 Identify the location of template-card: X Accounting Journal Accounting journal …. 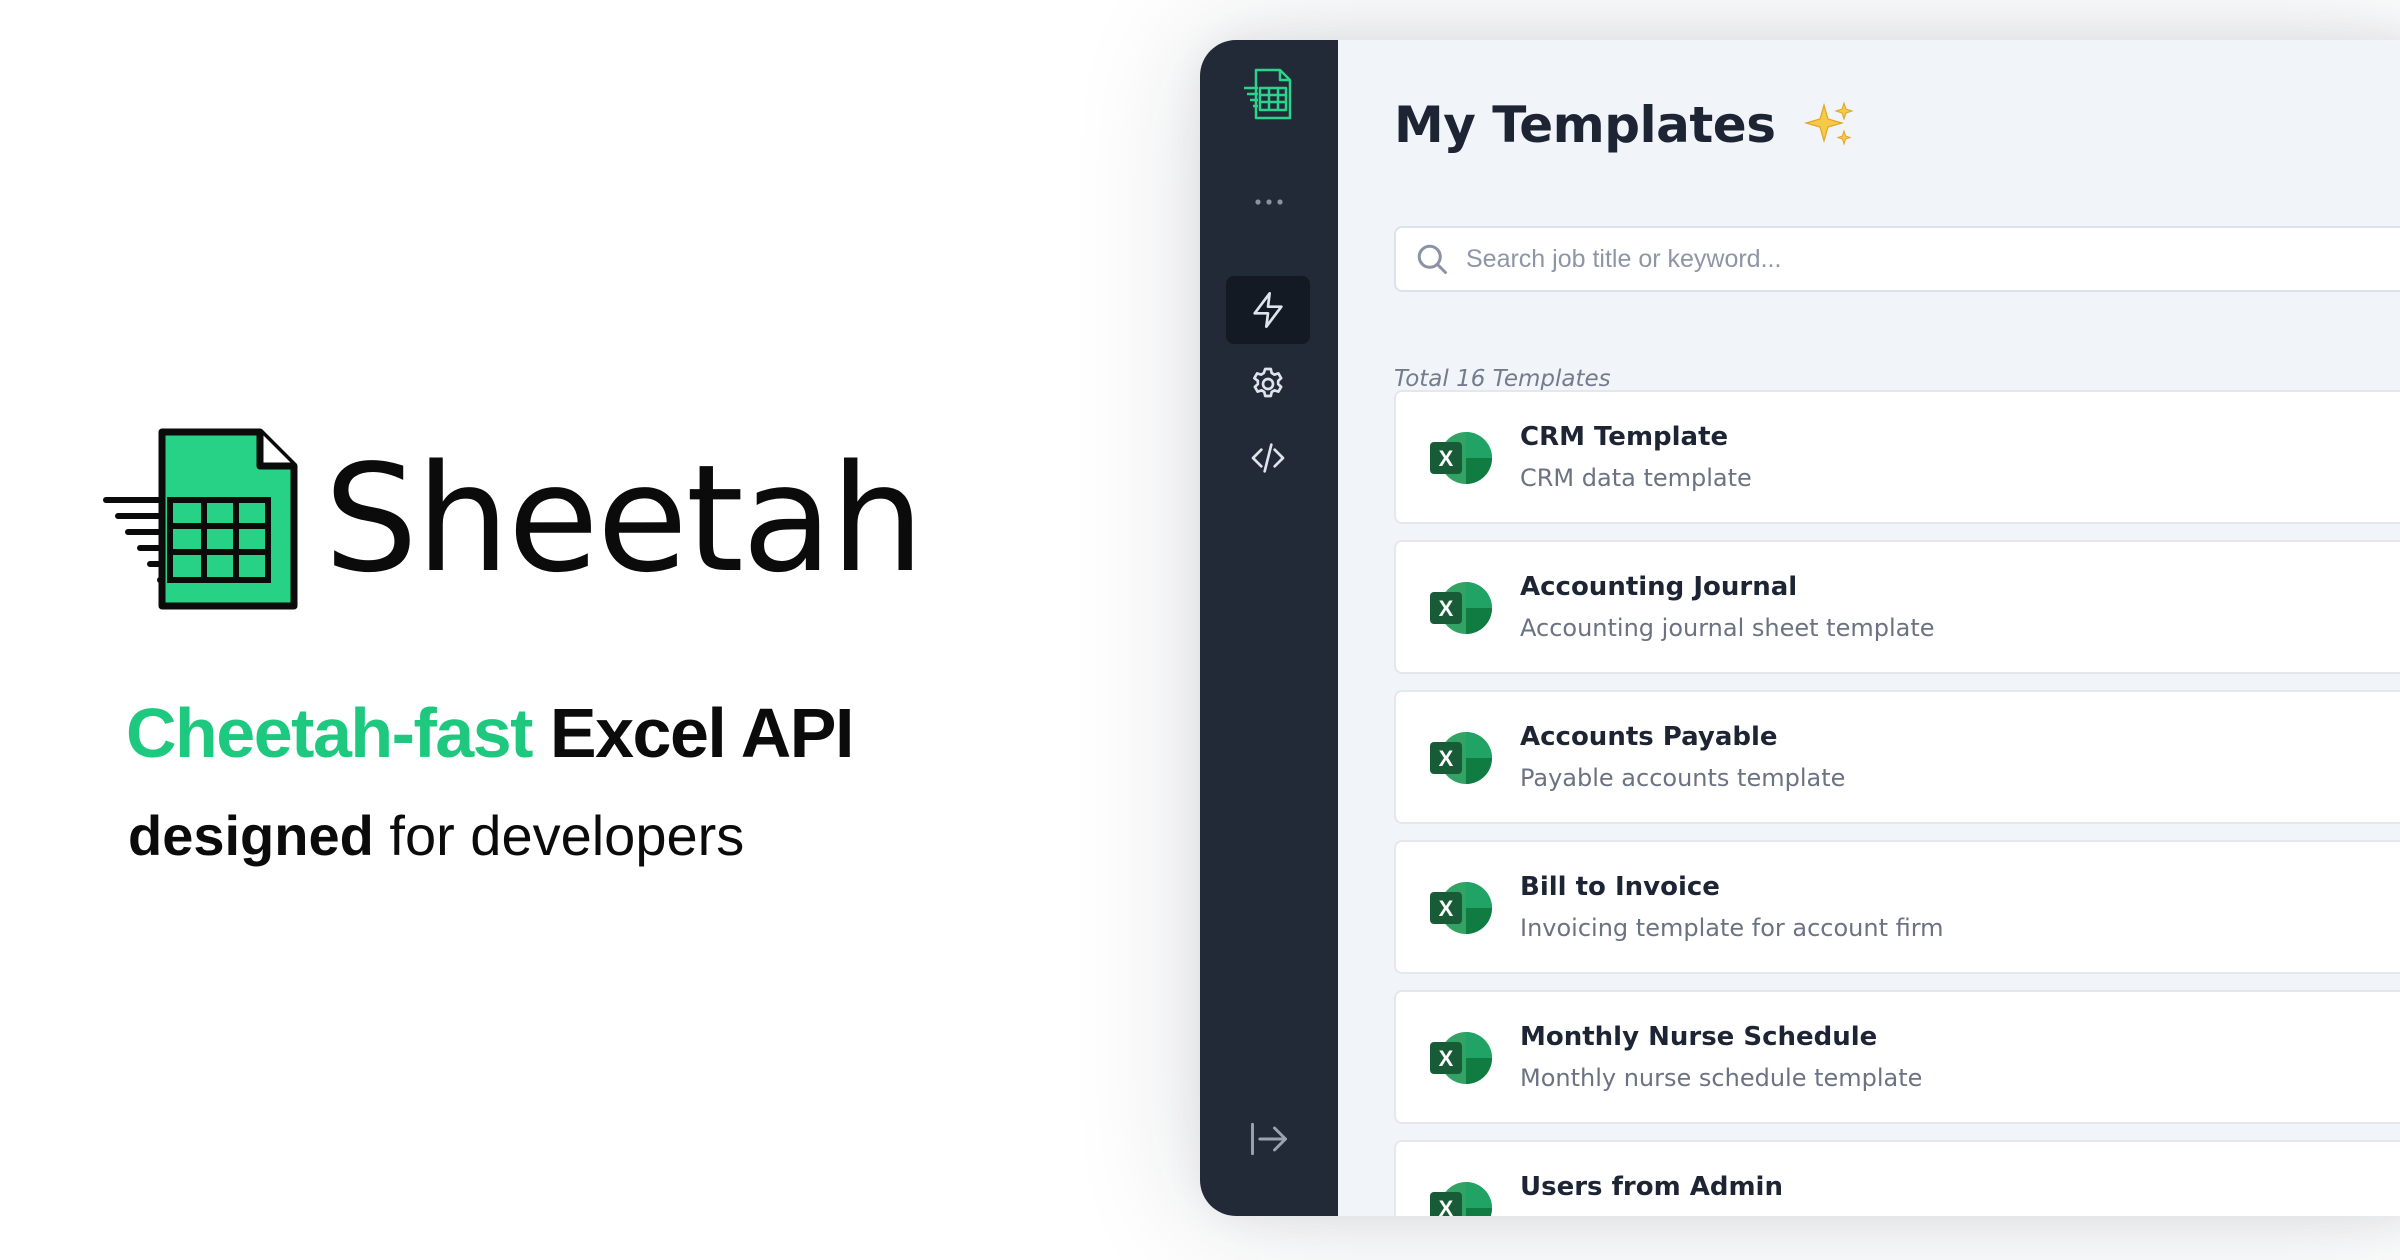
(1897, 607).